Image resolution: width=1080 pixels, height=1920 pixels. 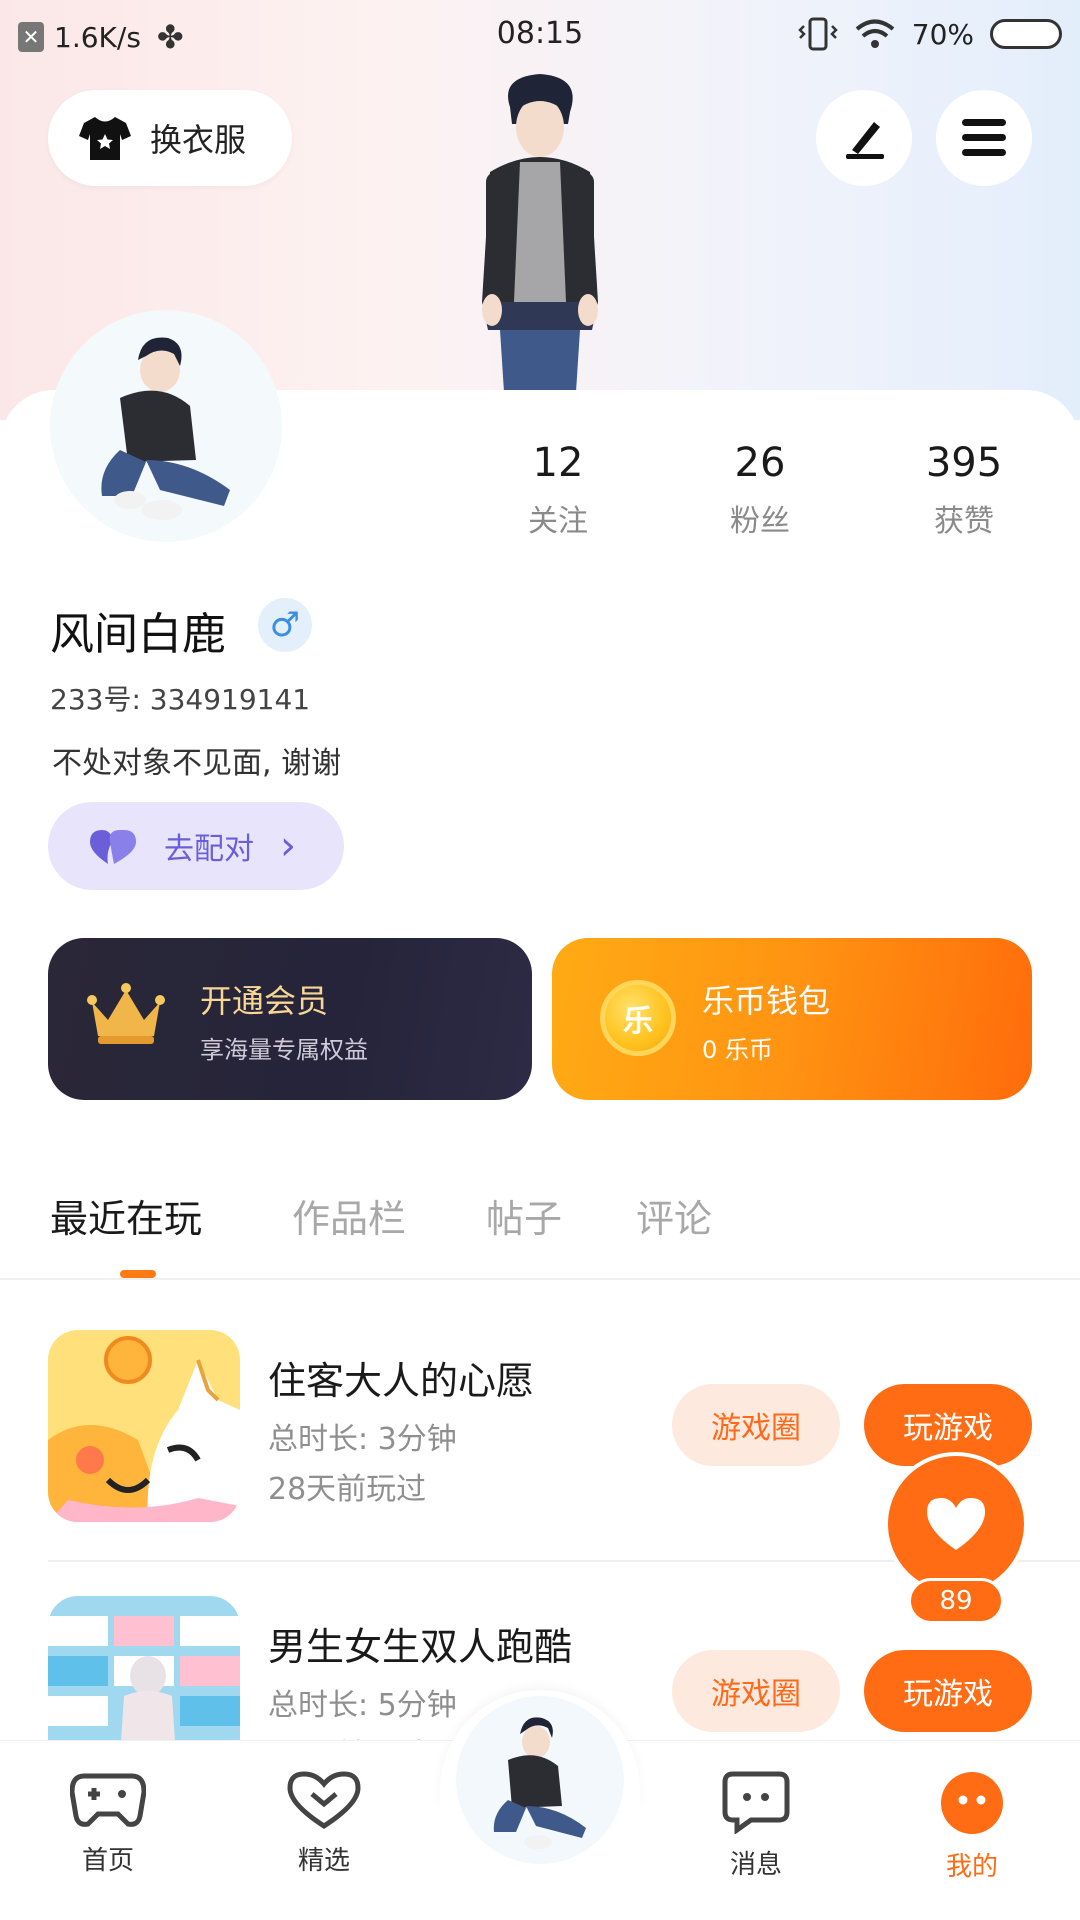 What do you see at coordinates (401, 1381) in the screenshot?
I see `game-title: 住客大人的心愿` at bounding box center [401, 1381].